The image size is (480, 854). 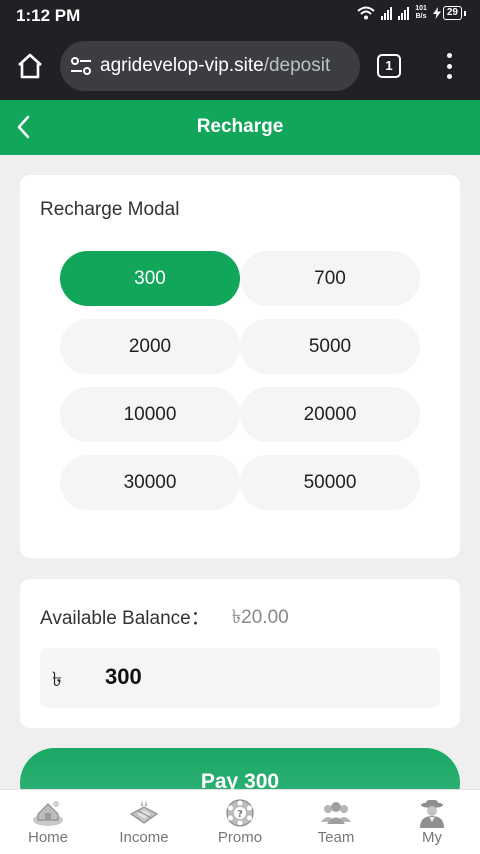 I want to click on profile-icon, so click(x=432, y=814).